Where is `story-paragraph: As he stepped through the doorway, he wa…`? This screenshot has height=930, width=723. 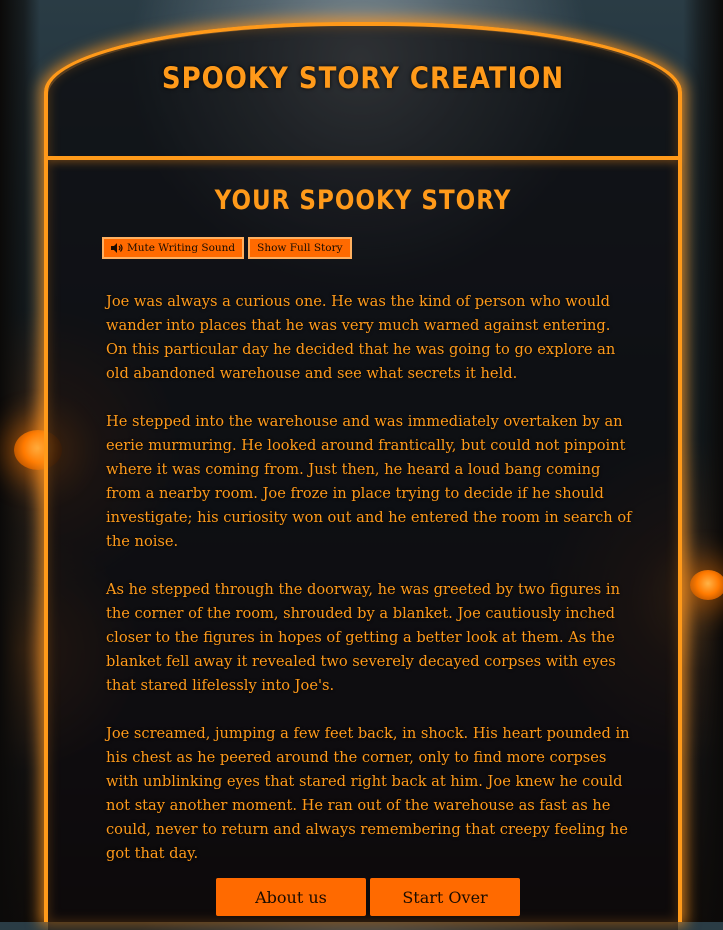 story-paragraph: As he stepped through the doorway, he wa… is located at coordinates (363, 637).